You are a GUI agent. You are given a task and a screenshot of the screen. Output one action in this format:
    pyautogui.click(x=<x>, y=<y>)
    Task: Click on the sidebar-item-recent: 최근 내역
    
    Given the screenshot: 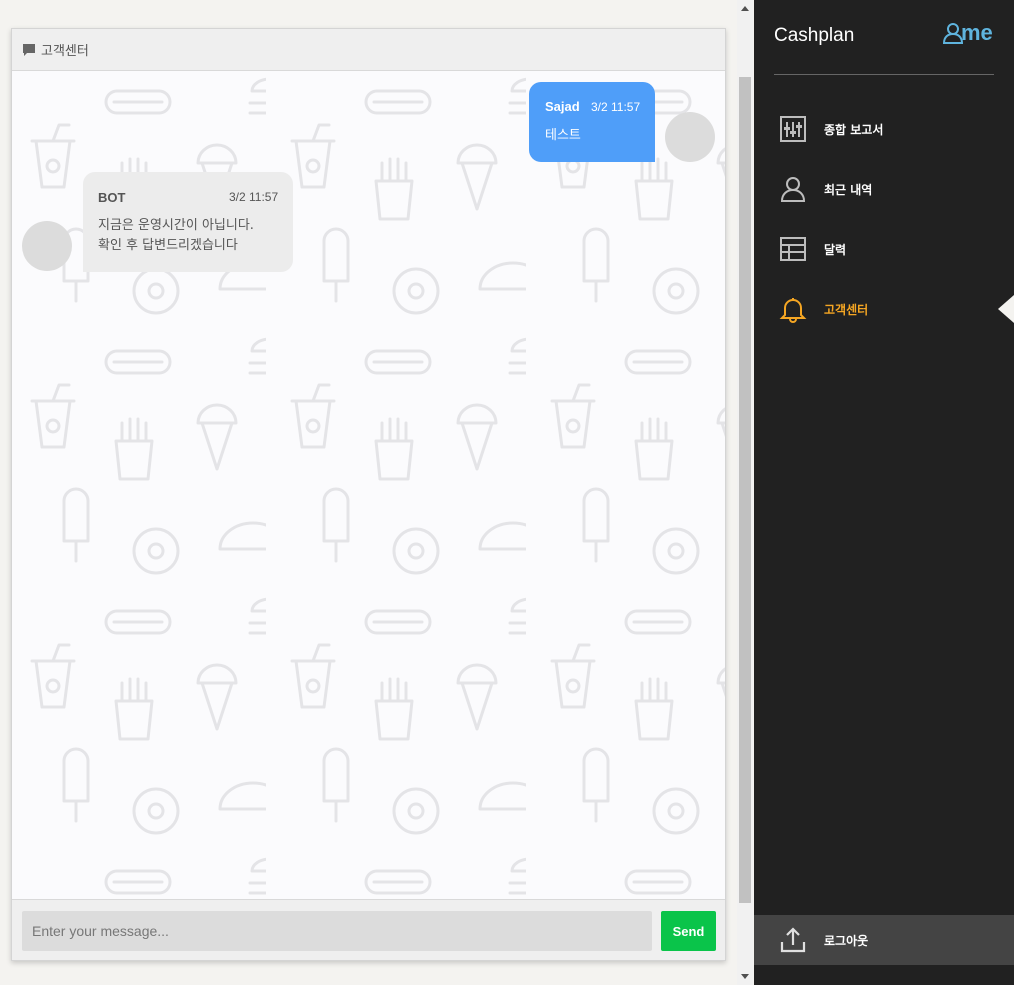 What is the action you would take?
    pyautogui.click(x=884, y=189)
    